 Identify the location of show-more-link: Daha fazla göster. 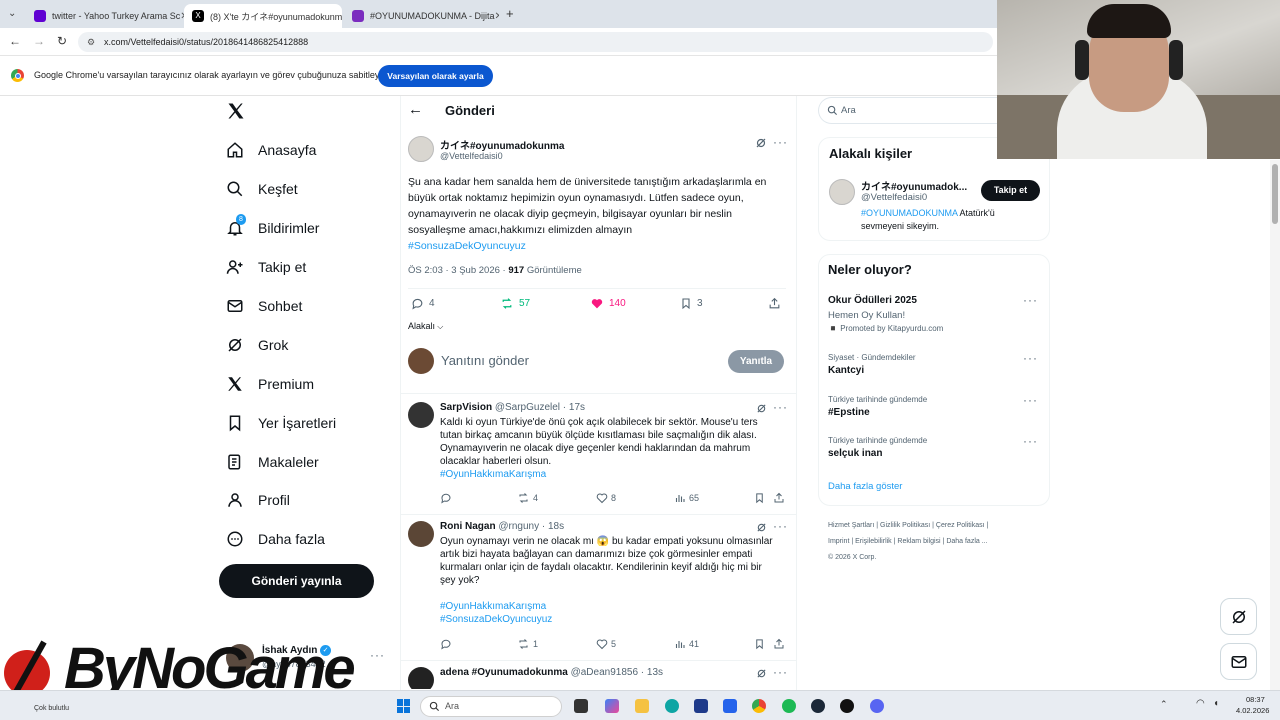
(865, 486).